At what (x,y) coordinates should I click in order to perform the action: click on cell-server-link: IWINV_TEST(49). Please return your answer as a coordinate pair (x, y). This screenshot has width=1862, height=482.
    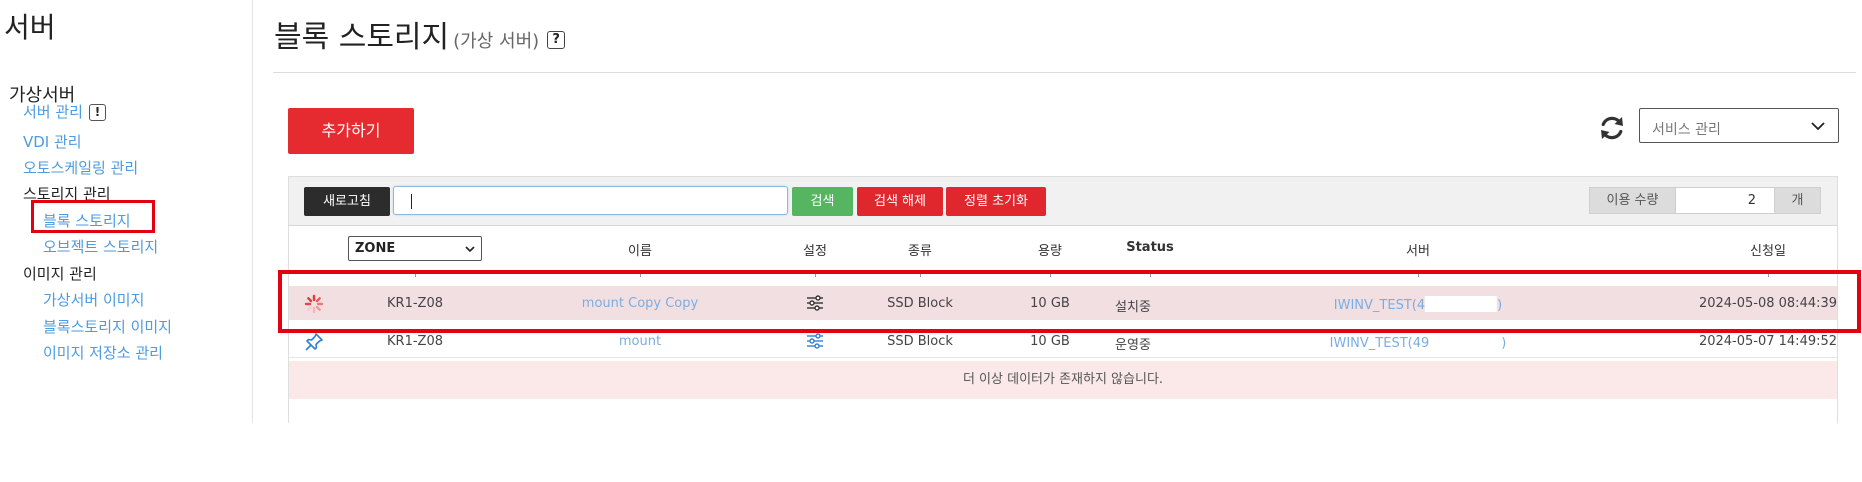
    Looking at the image, I should click on (1418, 342).